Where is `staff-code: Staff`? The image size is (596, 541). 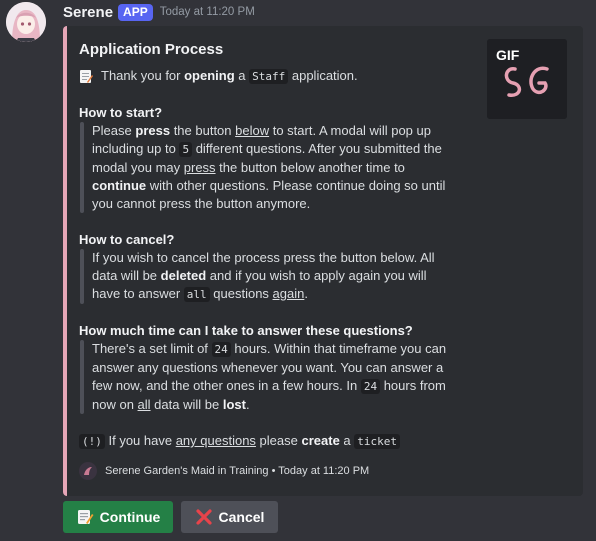
staff-code: Staff is located at coordinates (269, 76).